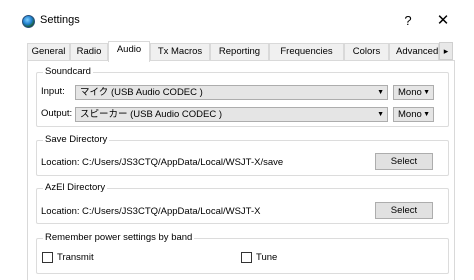 Image resolution: width=474 pixels, height=280 pixels. I want to click on help-button: ?, so click(408, 21).